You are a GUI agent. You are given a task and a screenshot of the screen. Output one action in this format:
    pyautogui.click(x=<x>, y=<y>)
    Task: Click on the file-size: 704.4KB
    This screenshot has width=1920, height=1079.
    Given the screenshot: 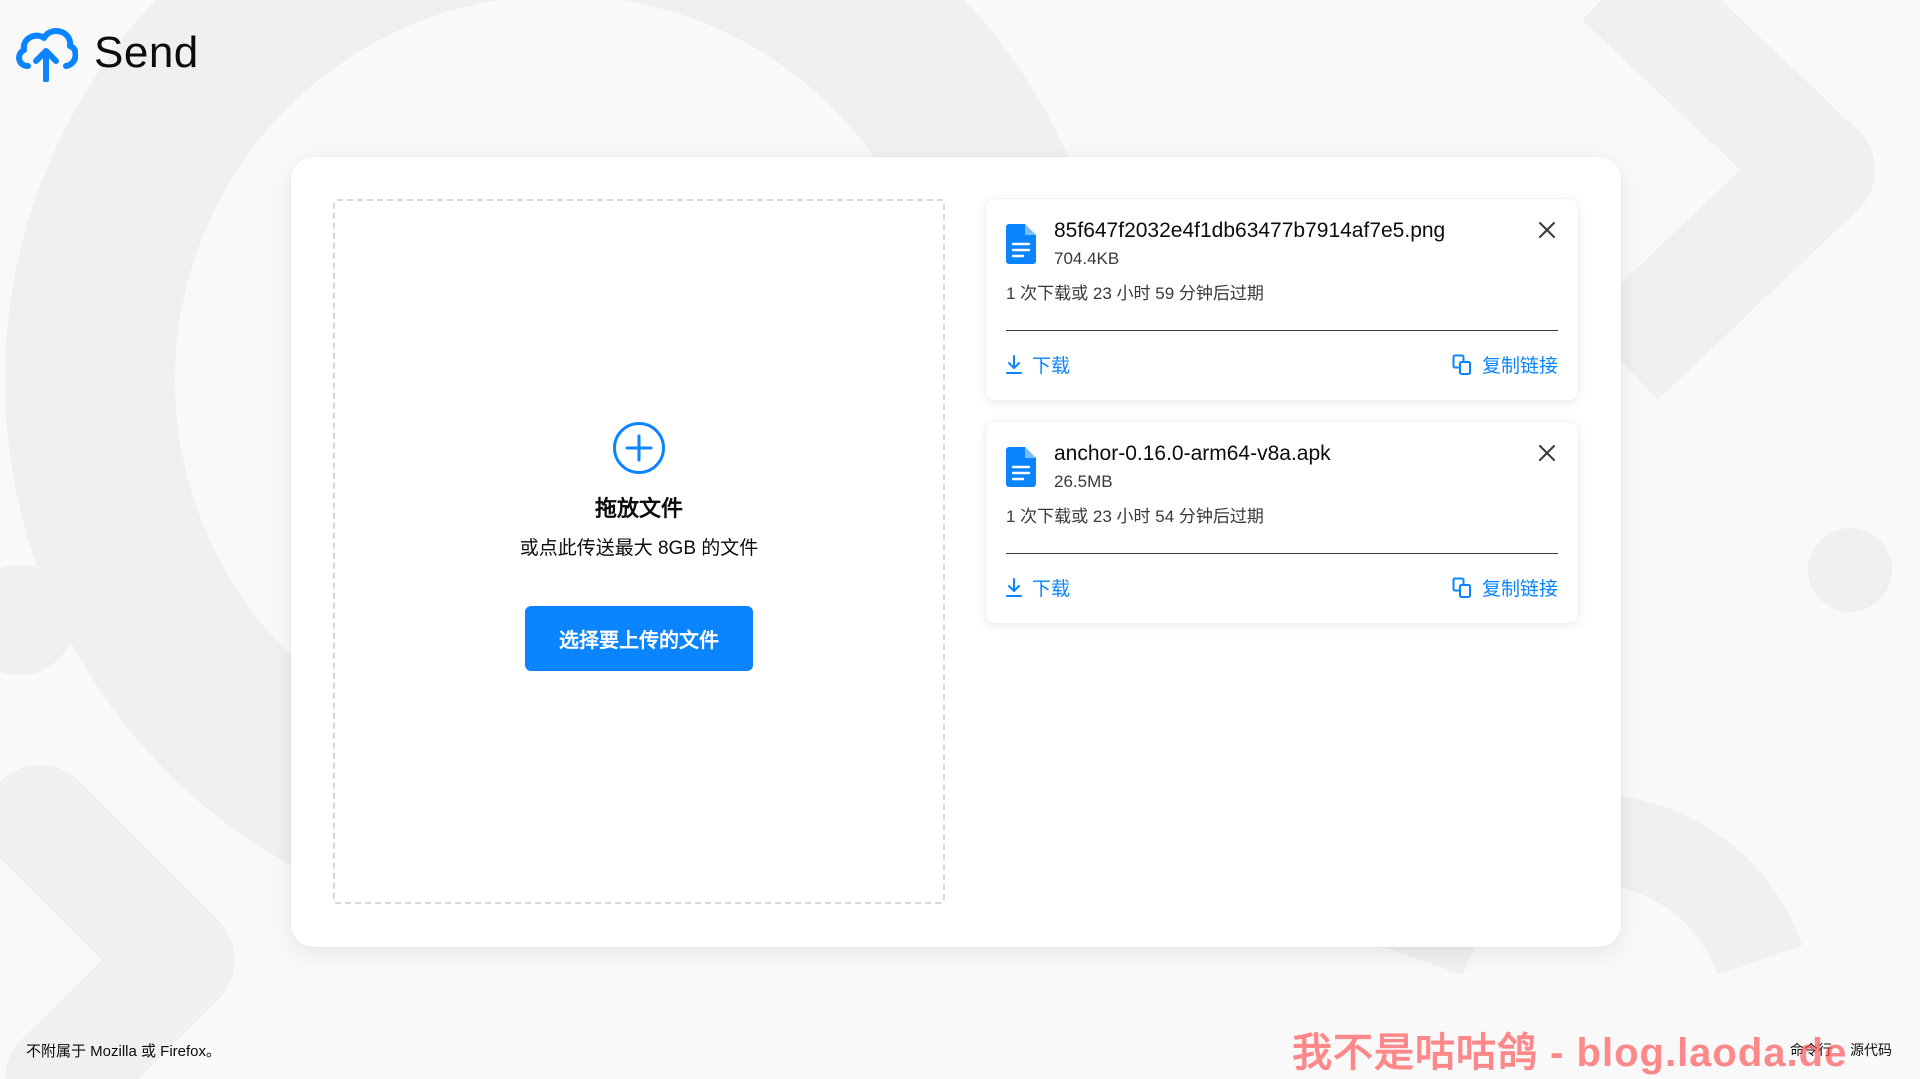 What is the action you would take?
    pyautogui.click(x=1087, y=258)
    